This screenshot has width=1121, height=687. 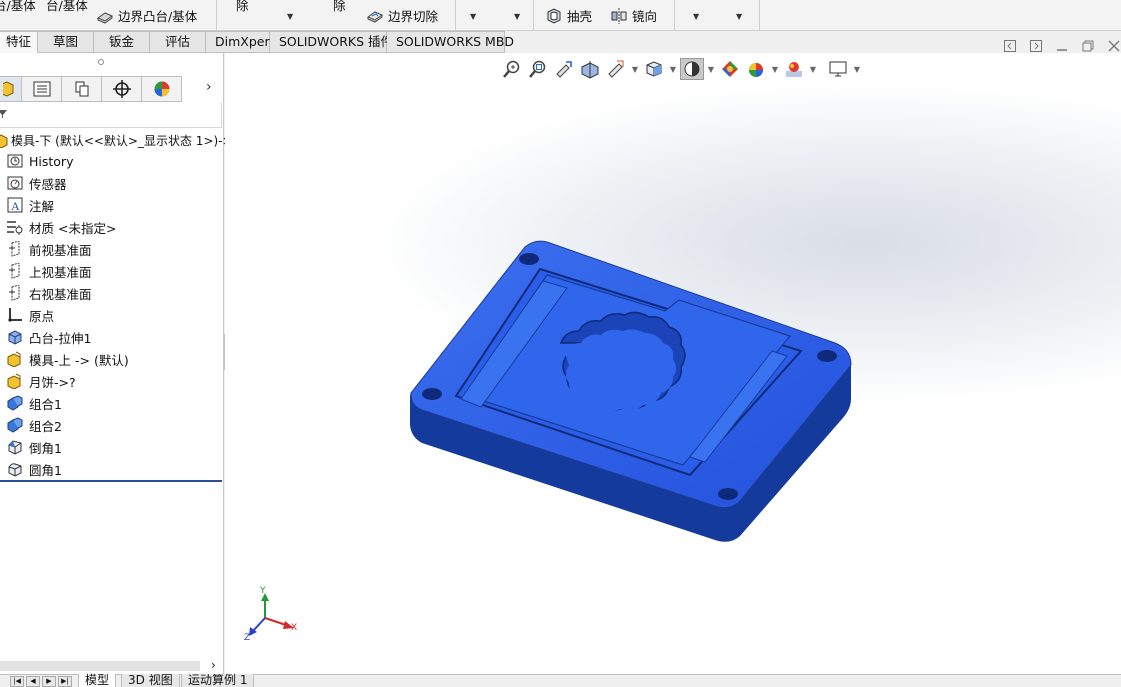 What do you see at coordinates (60, 294) in the screenshot?
I see `tree-item-label: 右视基准面` at bounding box center [60, 294].